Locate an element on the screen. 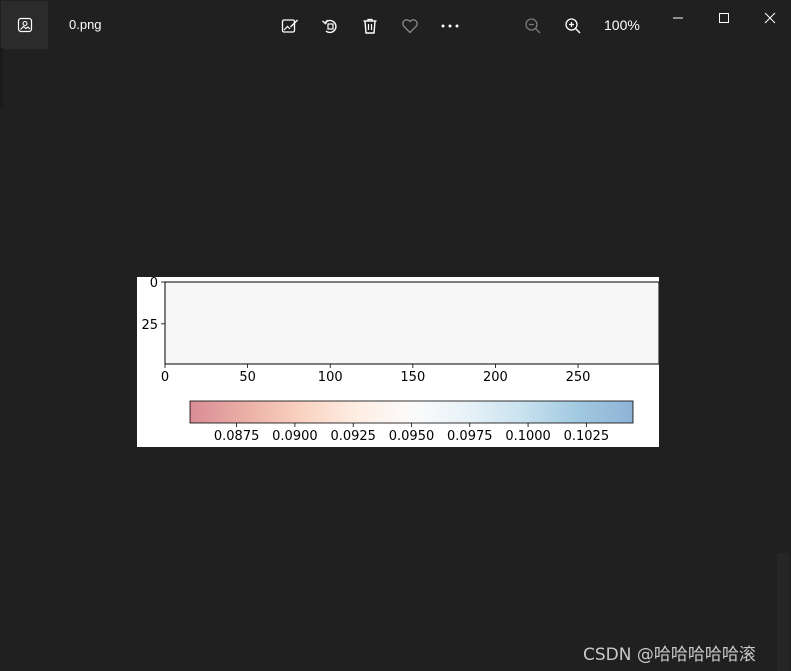 The image size is (791, 671). zoom-in-button is located at coordinates (573, 26).